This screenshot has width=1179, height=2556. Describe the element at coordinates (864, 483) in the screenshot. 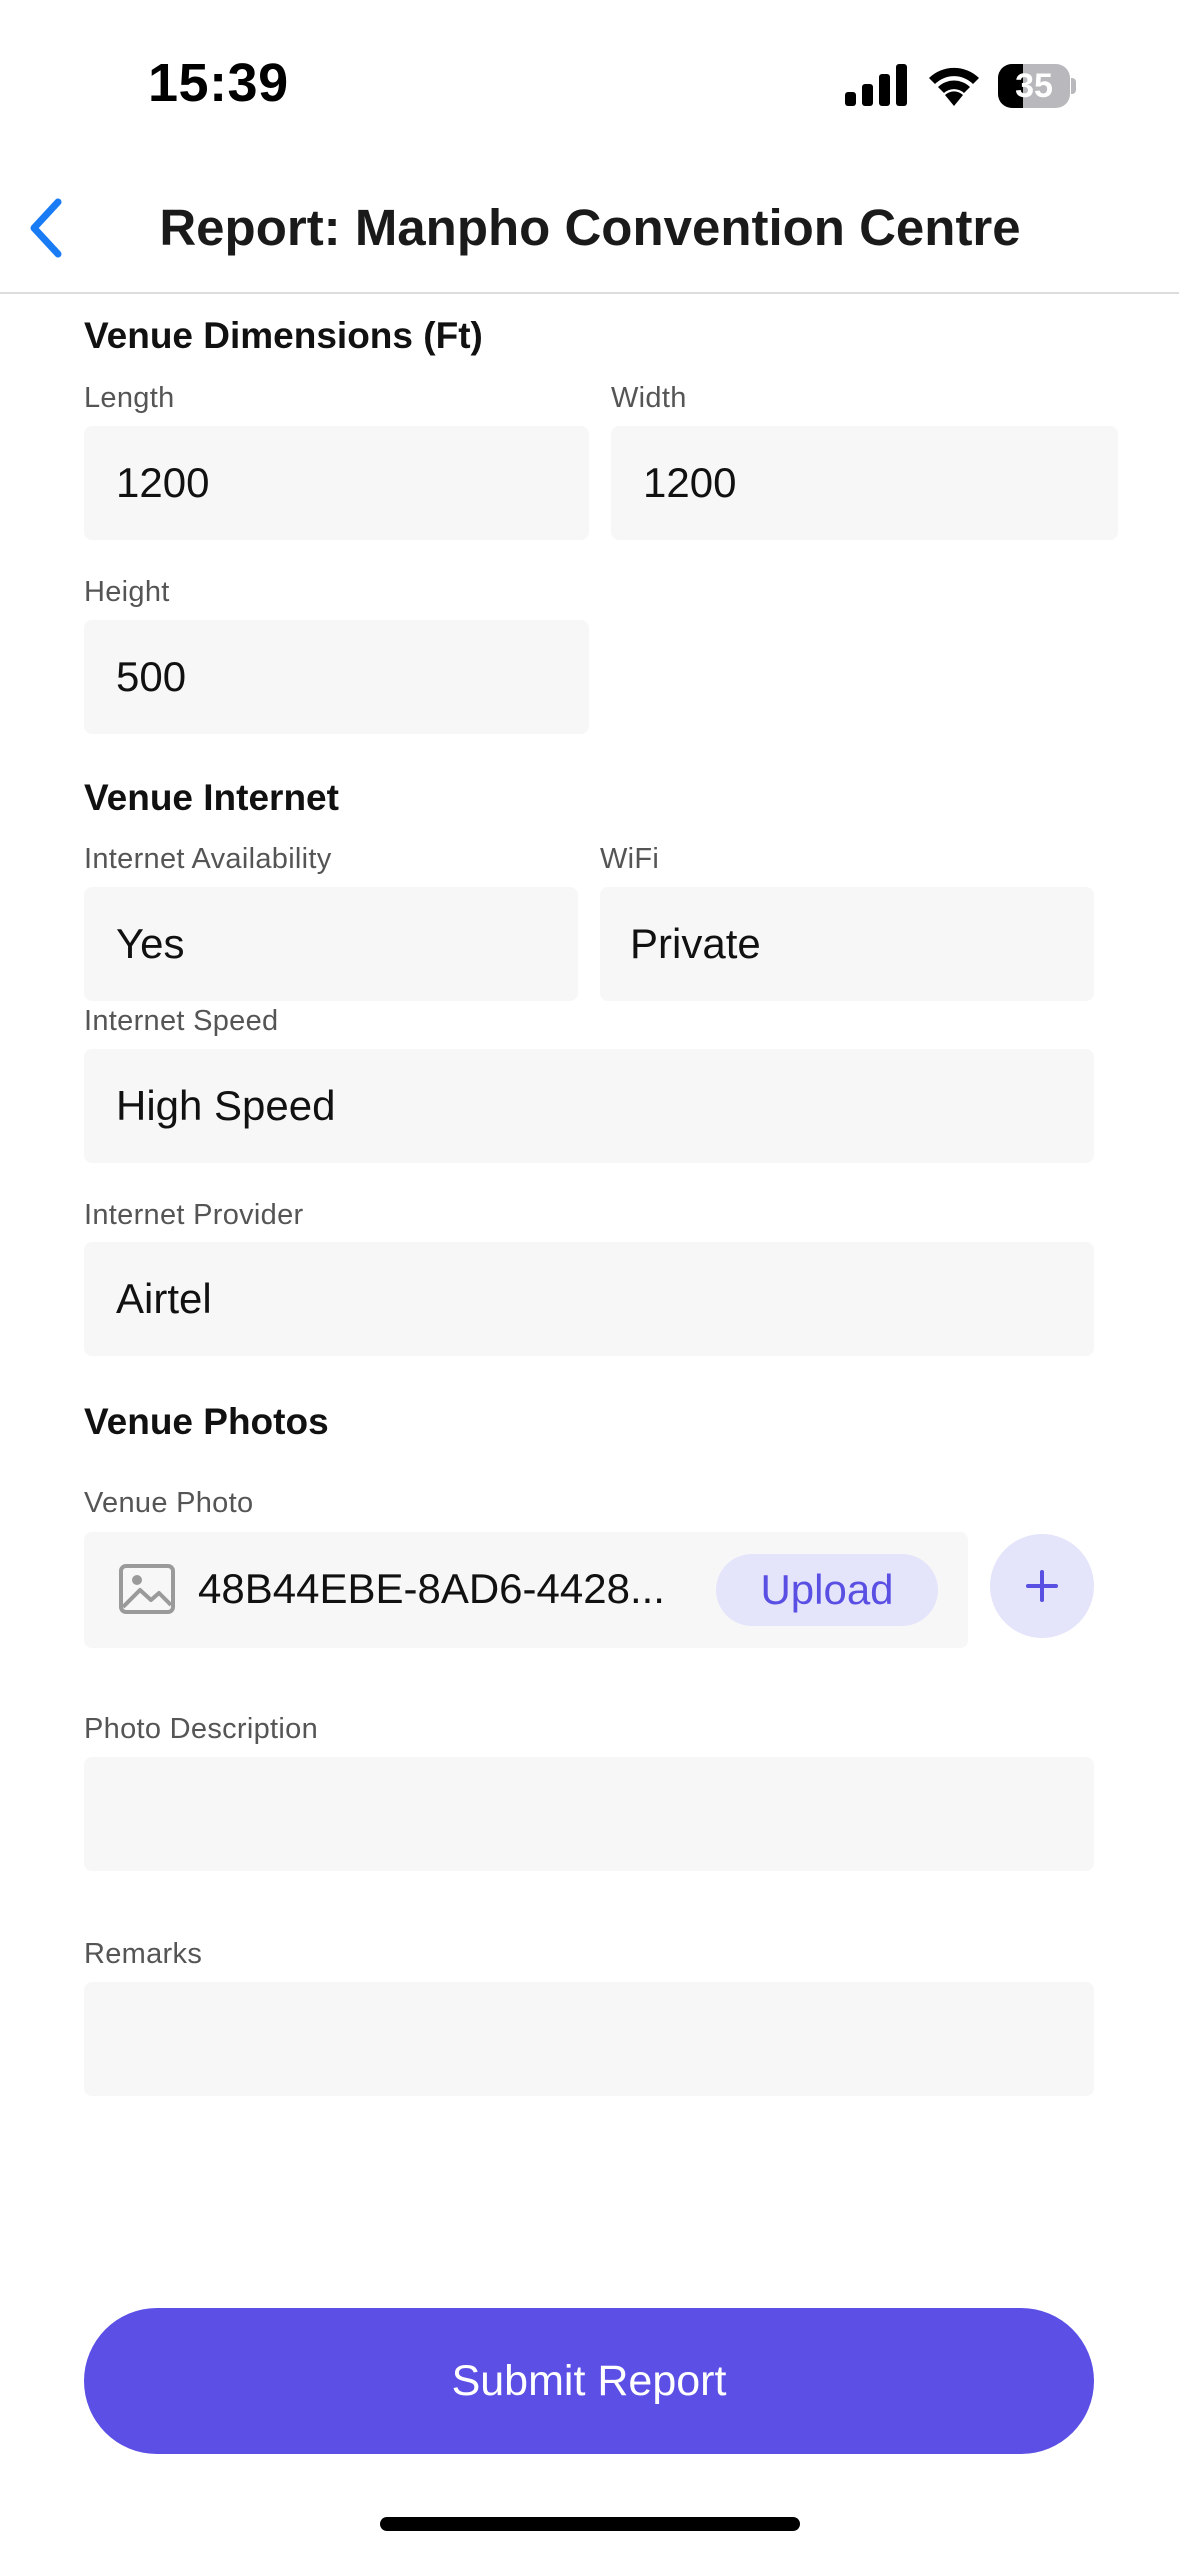

I see `width-input: 1200` at that location.